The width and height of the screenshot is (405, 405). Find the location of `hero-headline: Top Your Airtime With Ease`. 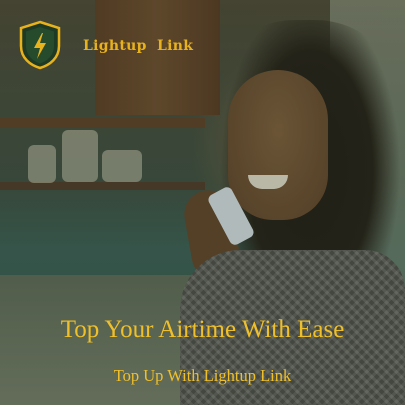

hero-headline: Top Your Airtime With Ease is located at coordinates (202, 329).